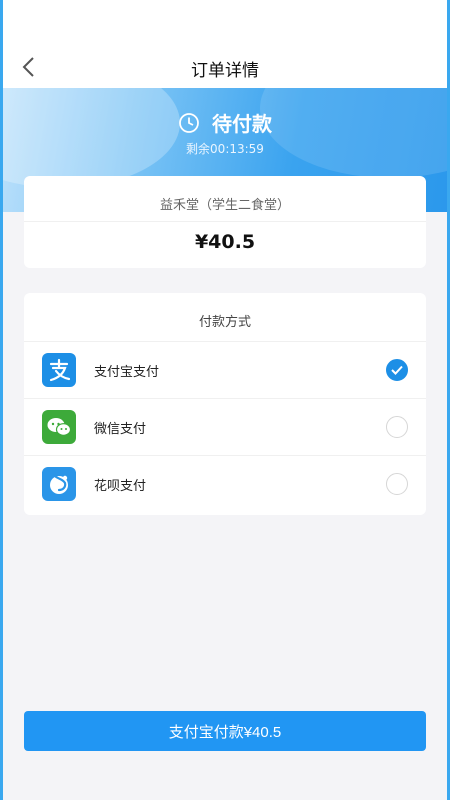 Image resolution: width=450 pixels, height=800 pixels. Describe the element at coordinates (59, 484) in the screenshot. I see `huabei-icon` at that location.